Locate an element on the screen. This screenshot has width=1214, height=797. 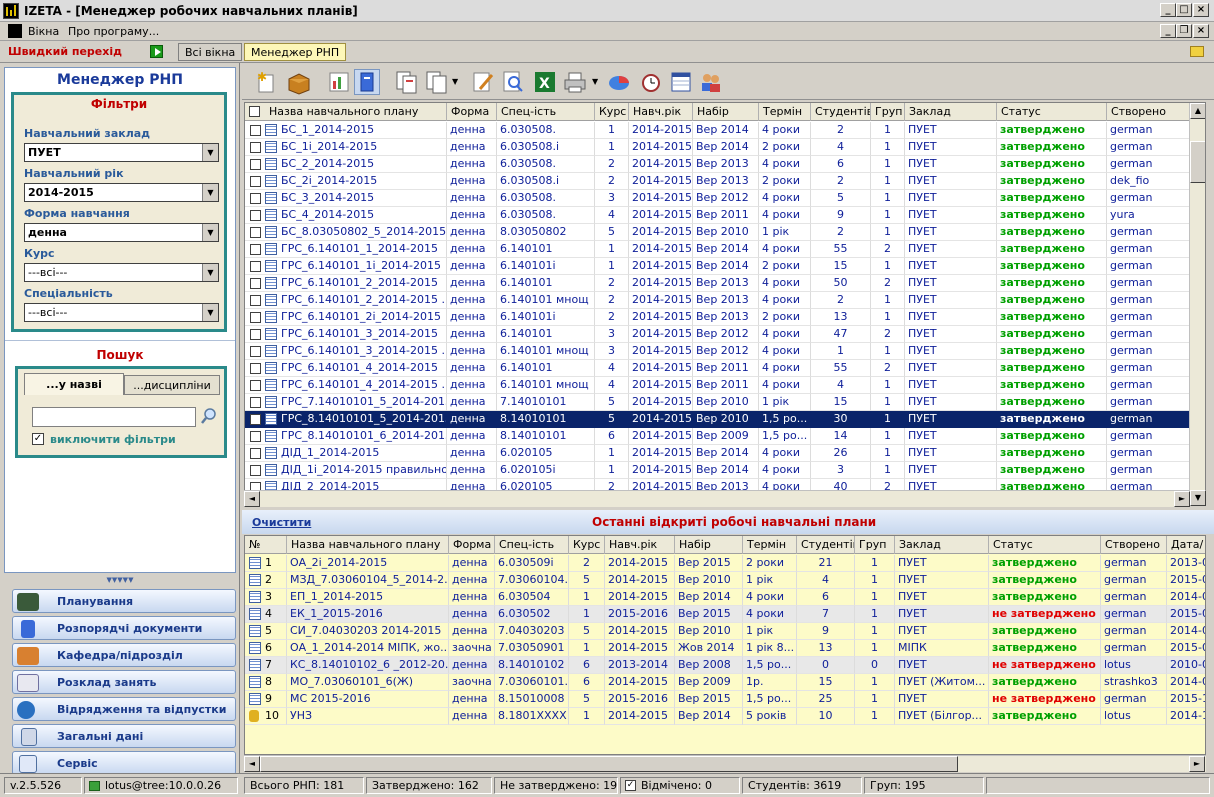
nav-planning: Планування is located at coordinates (124, 601).